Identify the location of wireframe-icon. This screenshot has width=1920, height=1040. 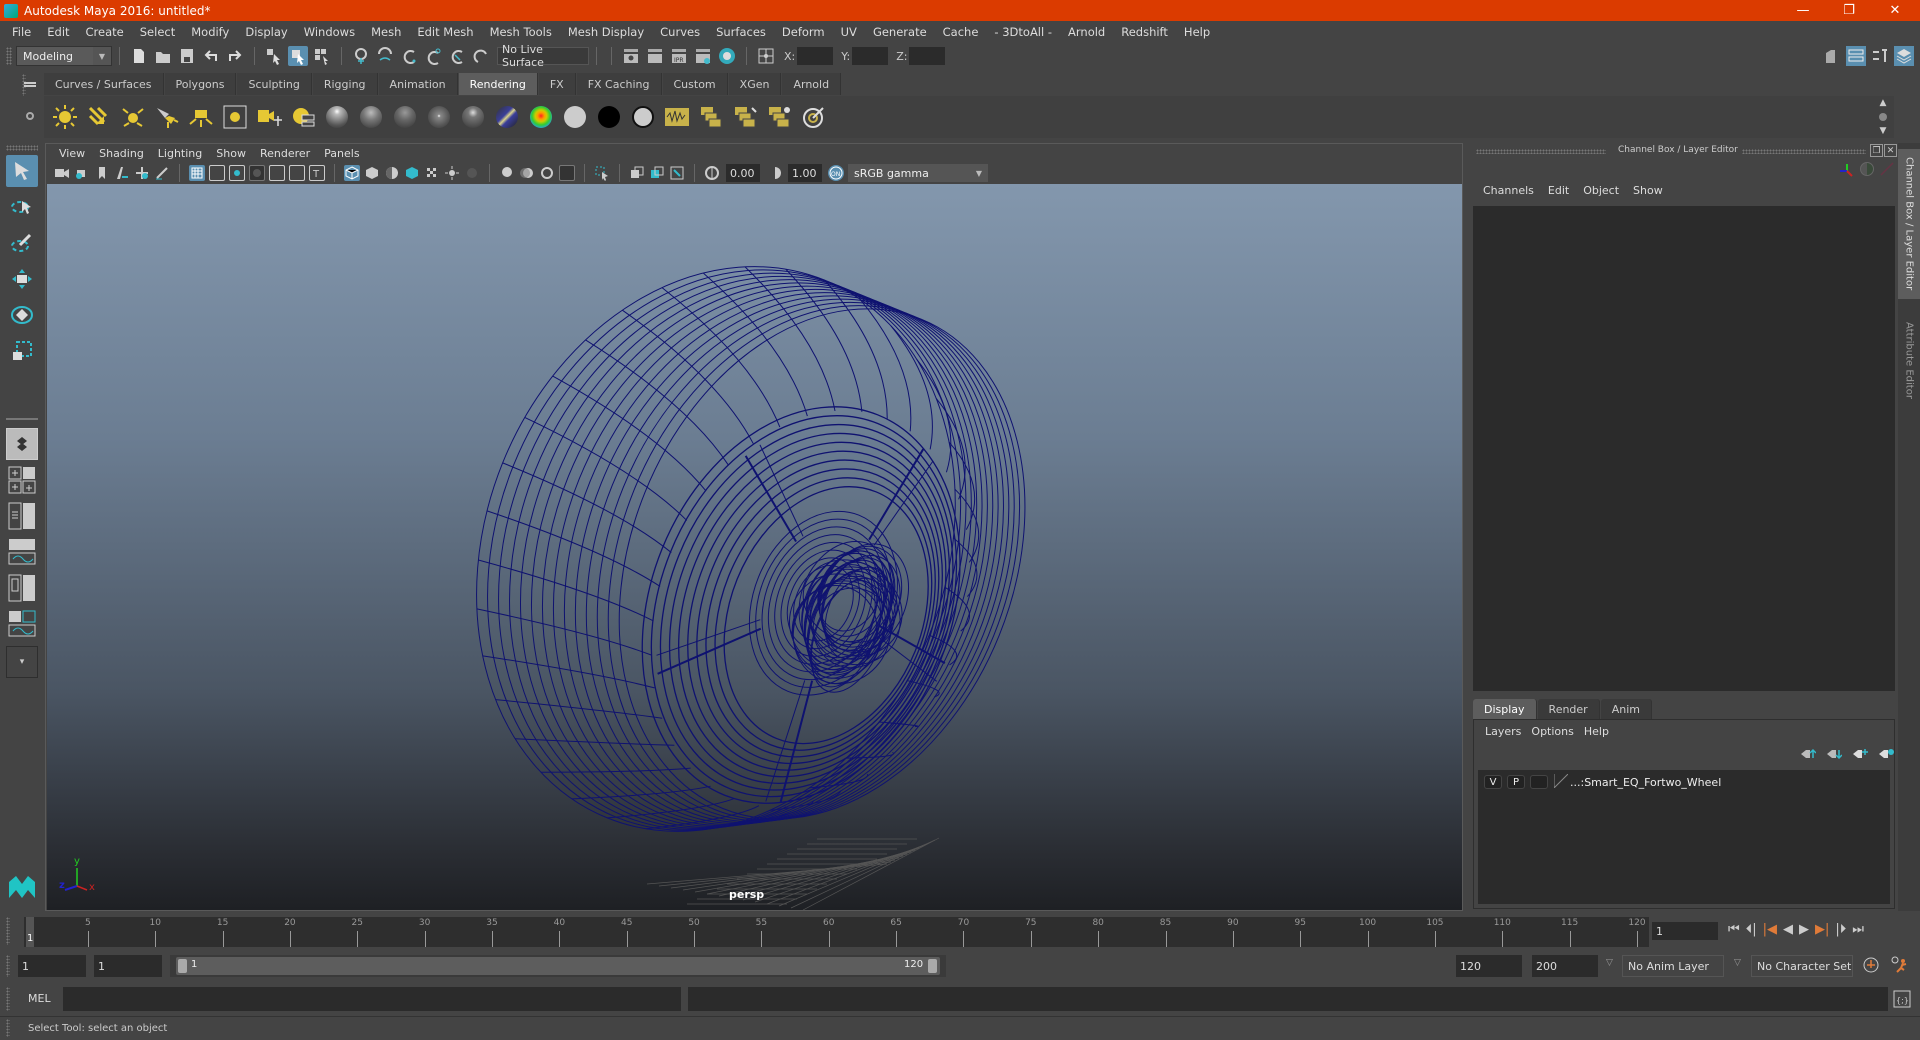
(352, 173).